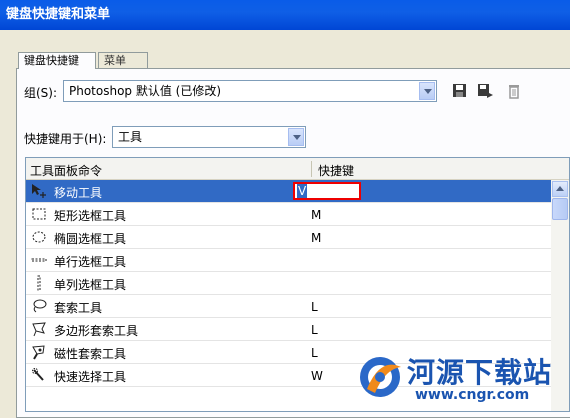 The image size is (570, 418). I want to click on command-name: 椭圆选框工具, so click(90, 239).